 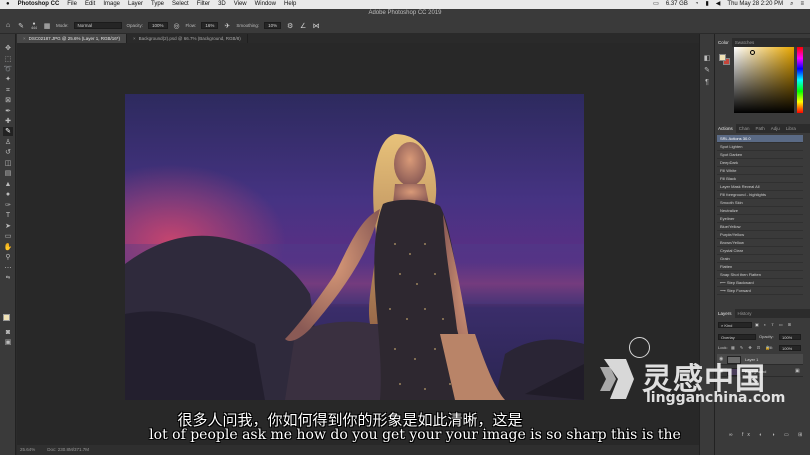 I want to click on mode-select: Normal, so click(x=97, y=25).